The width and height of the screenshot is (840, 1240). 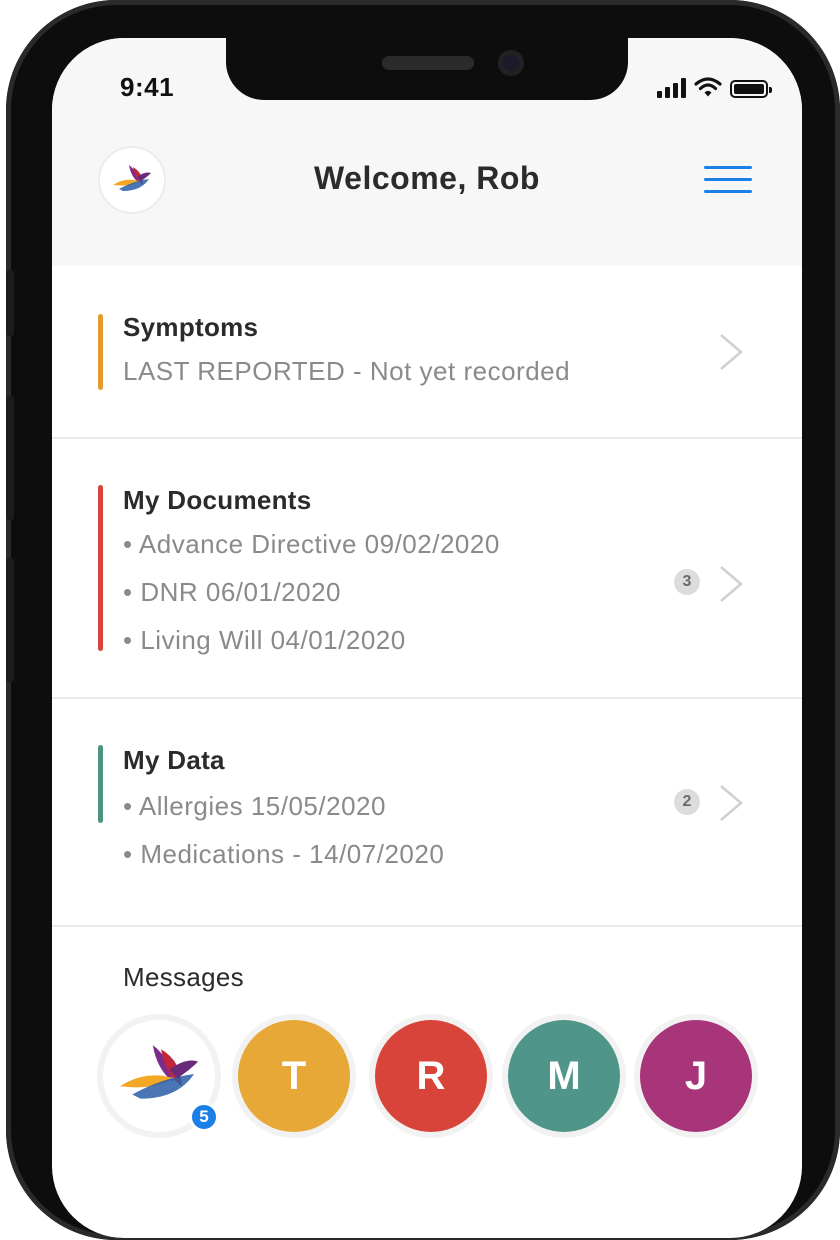 I want to click on data-item: • Allergies 15/05/2020, so click(x=254, y=806).